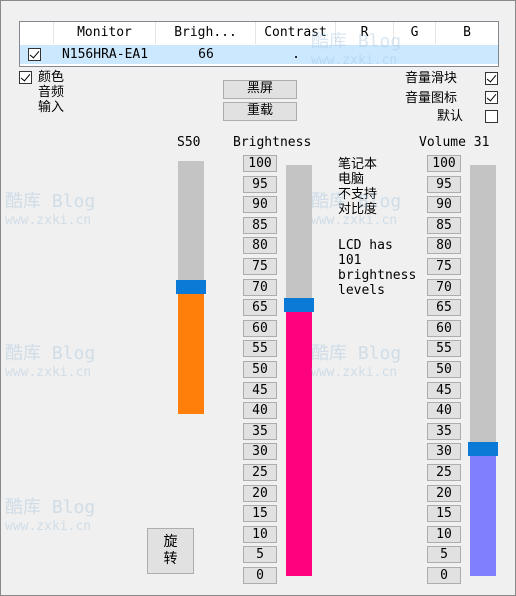 This screenshot has width=516, height=596. Describe the element at coordinates (51, 77) in the screenshot. I see `color-label: 颜色` at that location.